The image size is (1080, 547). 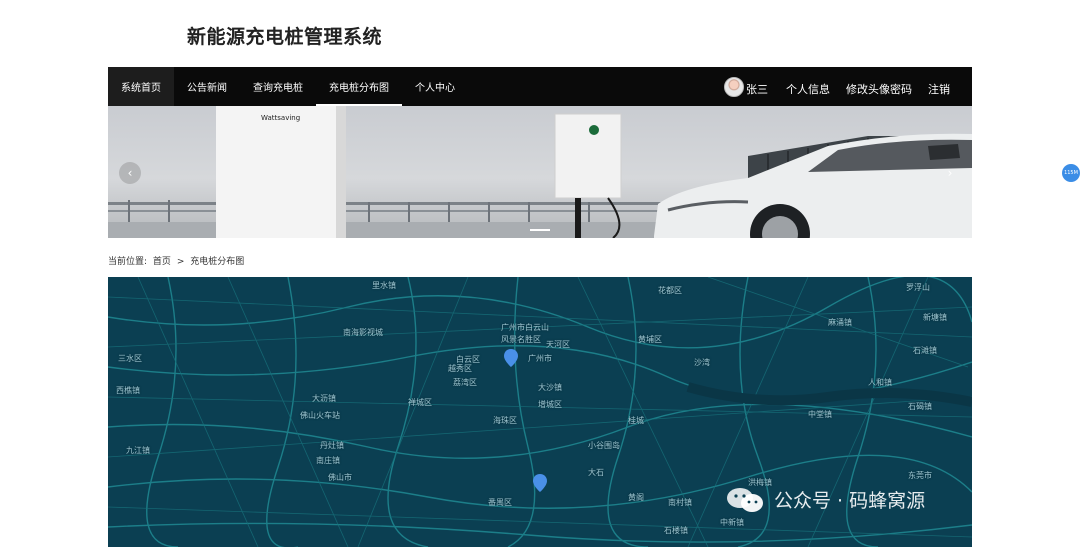 I want to click on map-label: 南庄镇, so click(x=328, y=460).